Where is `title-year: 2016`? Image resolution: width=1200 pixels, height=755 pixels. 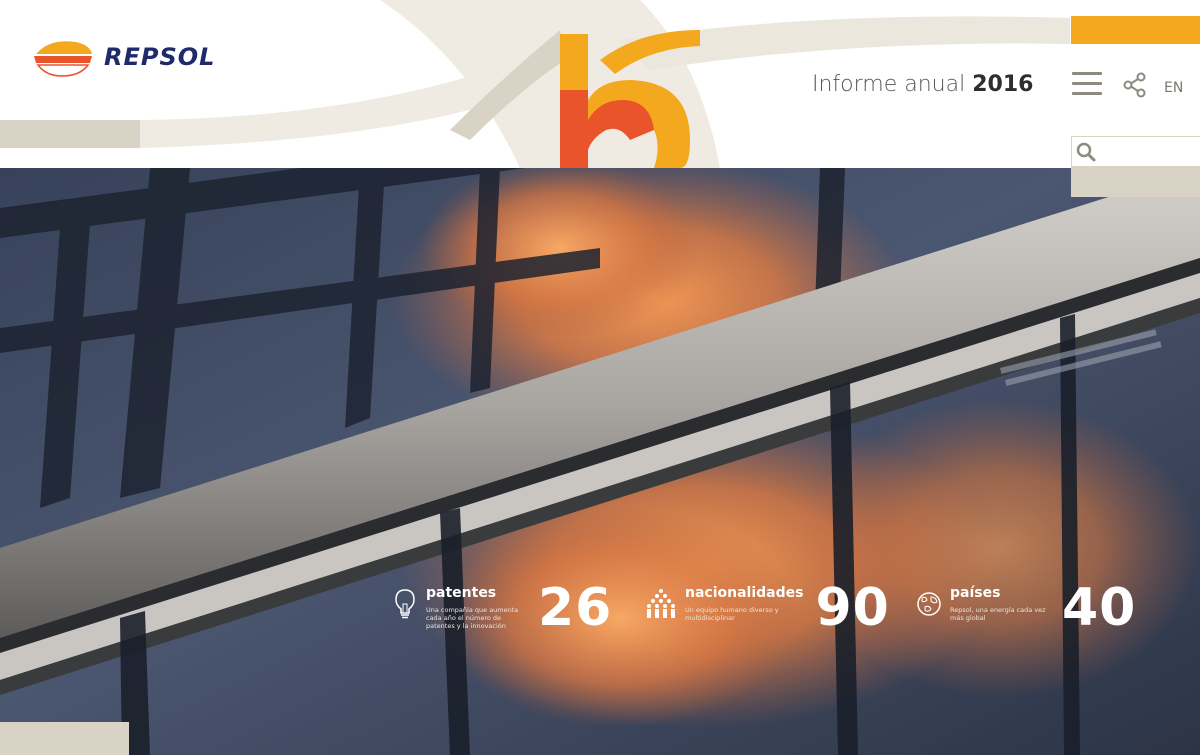
title-year: 2016 is located at coordinates (1003, 84).